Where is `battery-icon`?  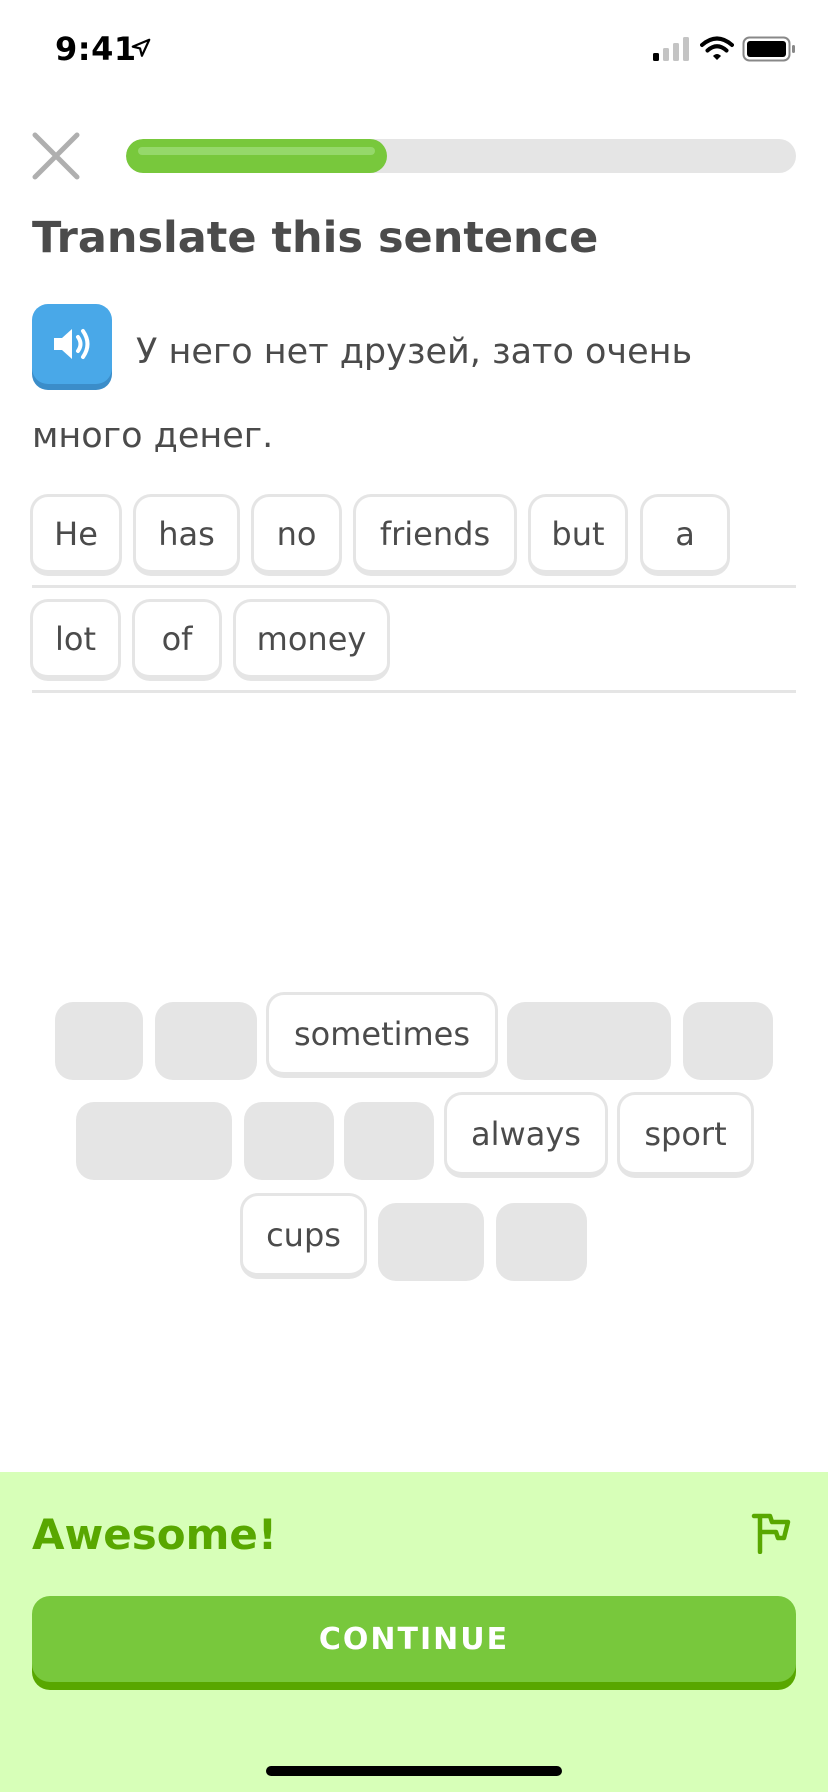
battery-icon is located at coordinates (768, 49).